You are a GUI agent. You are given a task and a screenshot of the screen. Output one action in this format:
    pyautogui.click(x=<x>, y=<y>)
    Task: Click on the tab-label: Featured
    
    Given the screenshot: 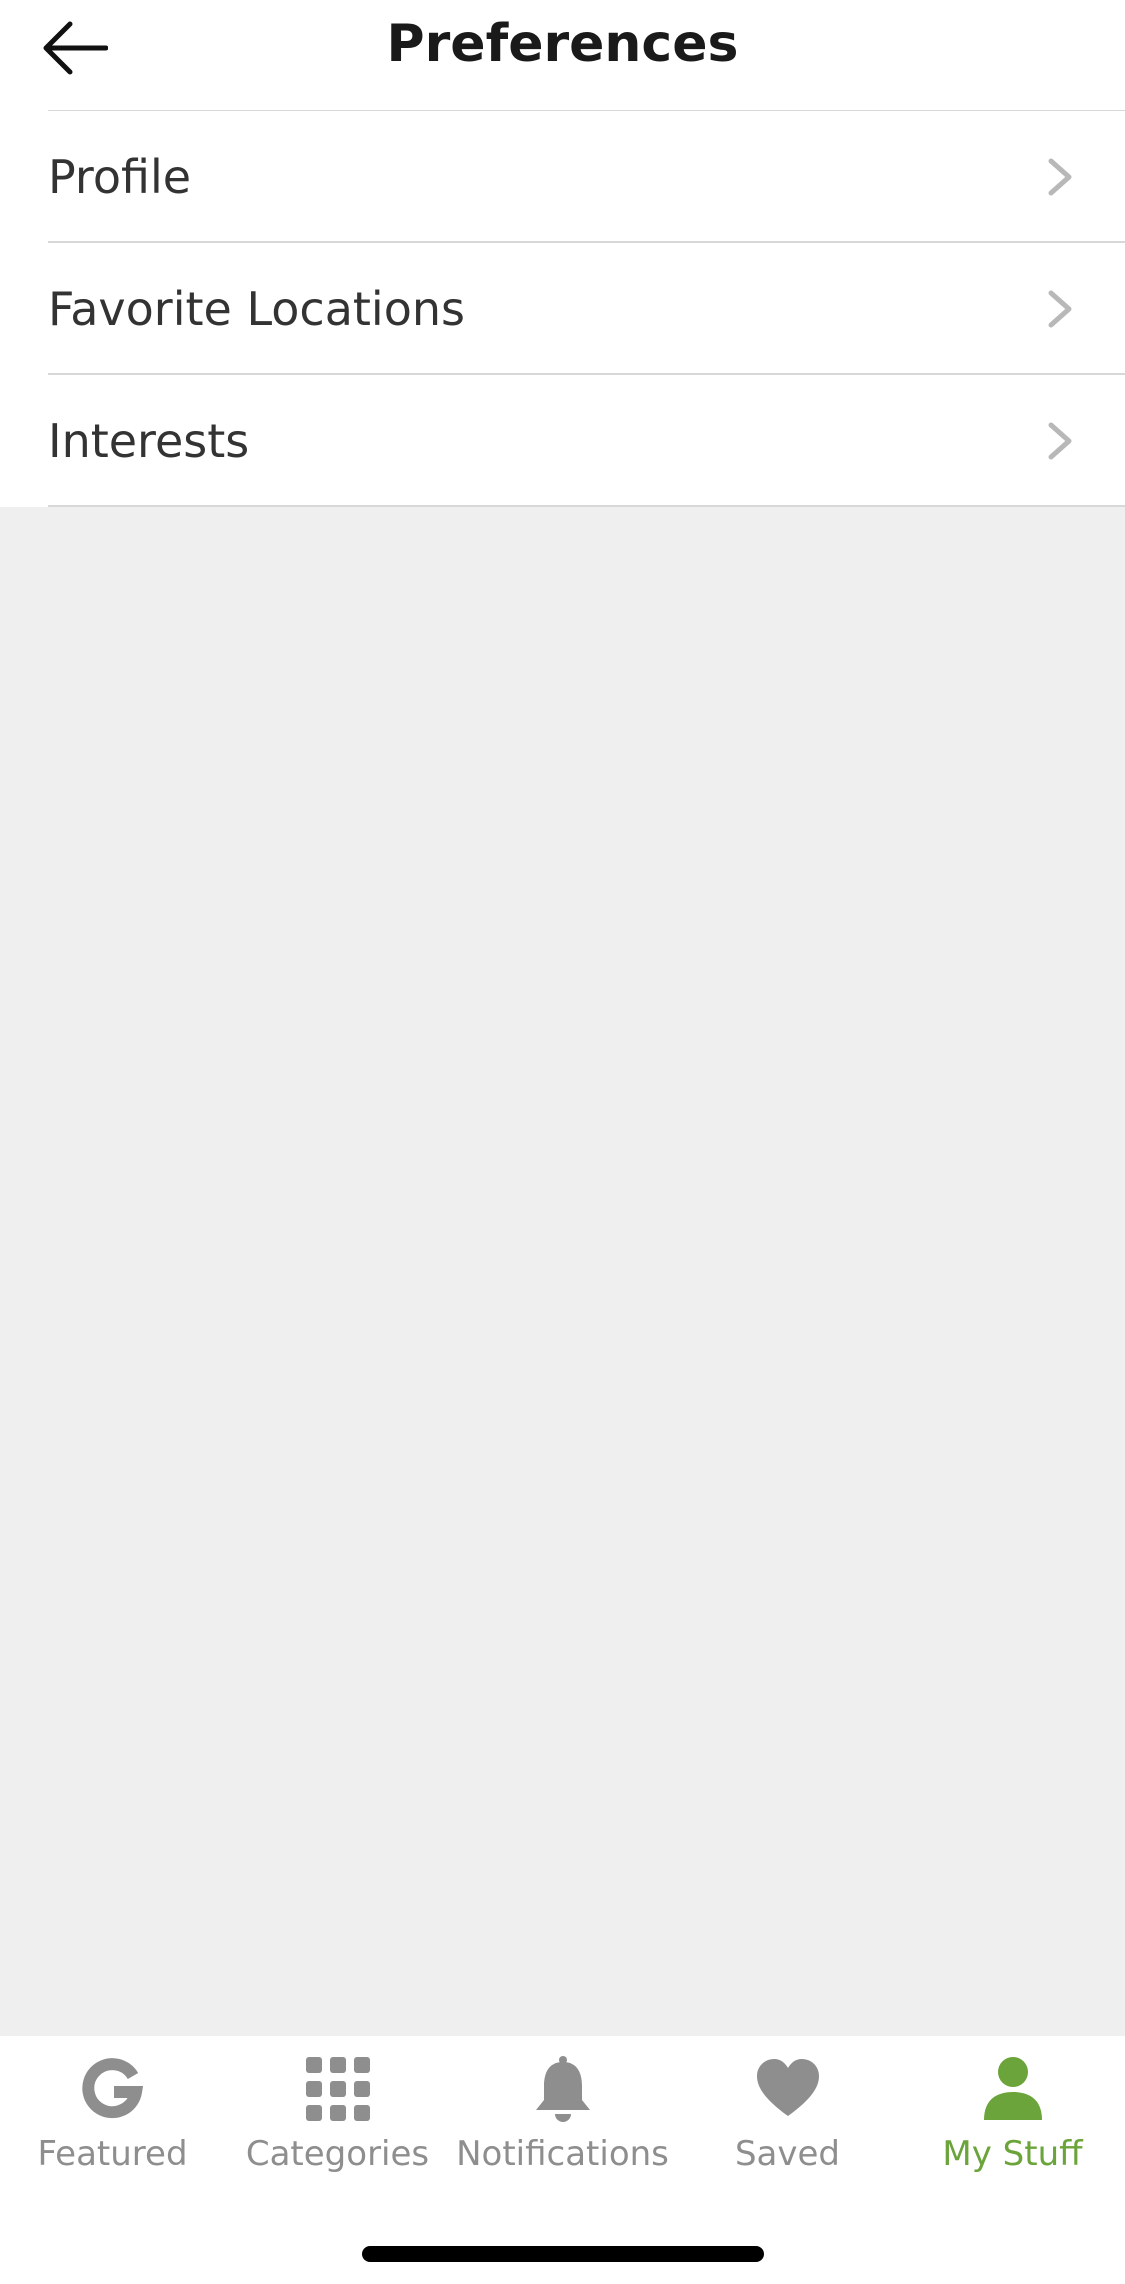 What is the action you would take?
    pyautogui.click(x=112, y=2154)
    